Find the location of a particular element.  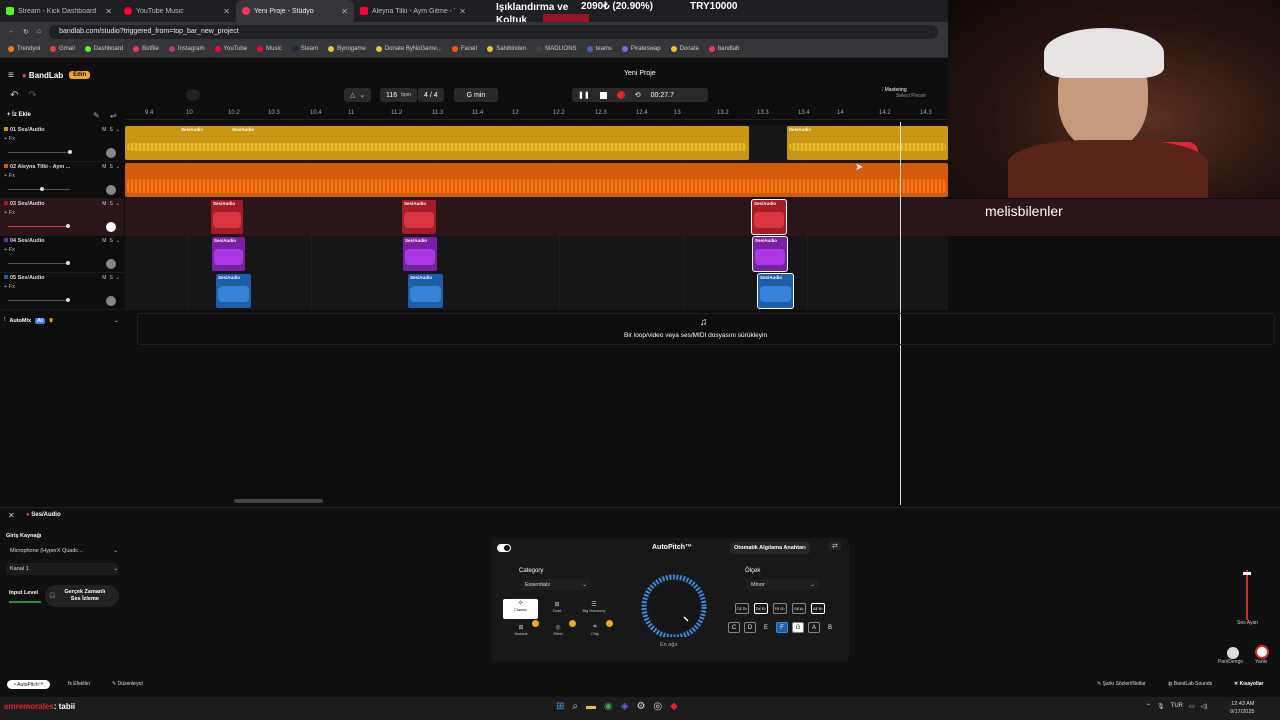

note-key: G♯ A♭ is located at coordinates (799, 608).